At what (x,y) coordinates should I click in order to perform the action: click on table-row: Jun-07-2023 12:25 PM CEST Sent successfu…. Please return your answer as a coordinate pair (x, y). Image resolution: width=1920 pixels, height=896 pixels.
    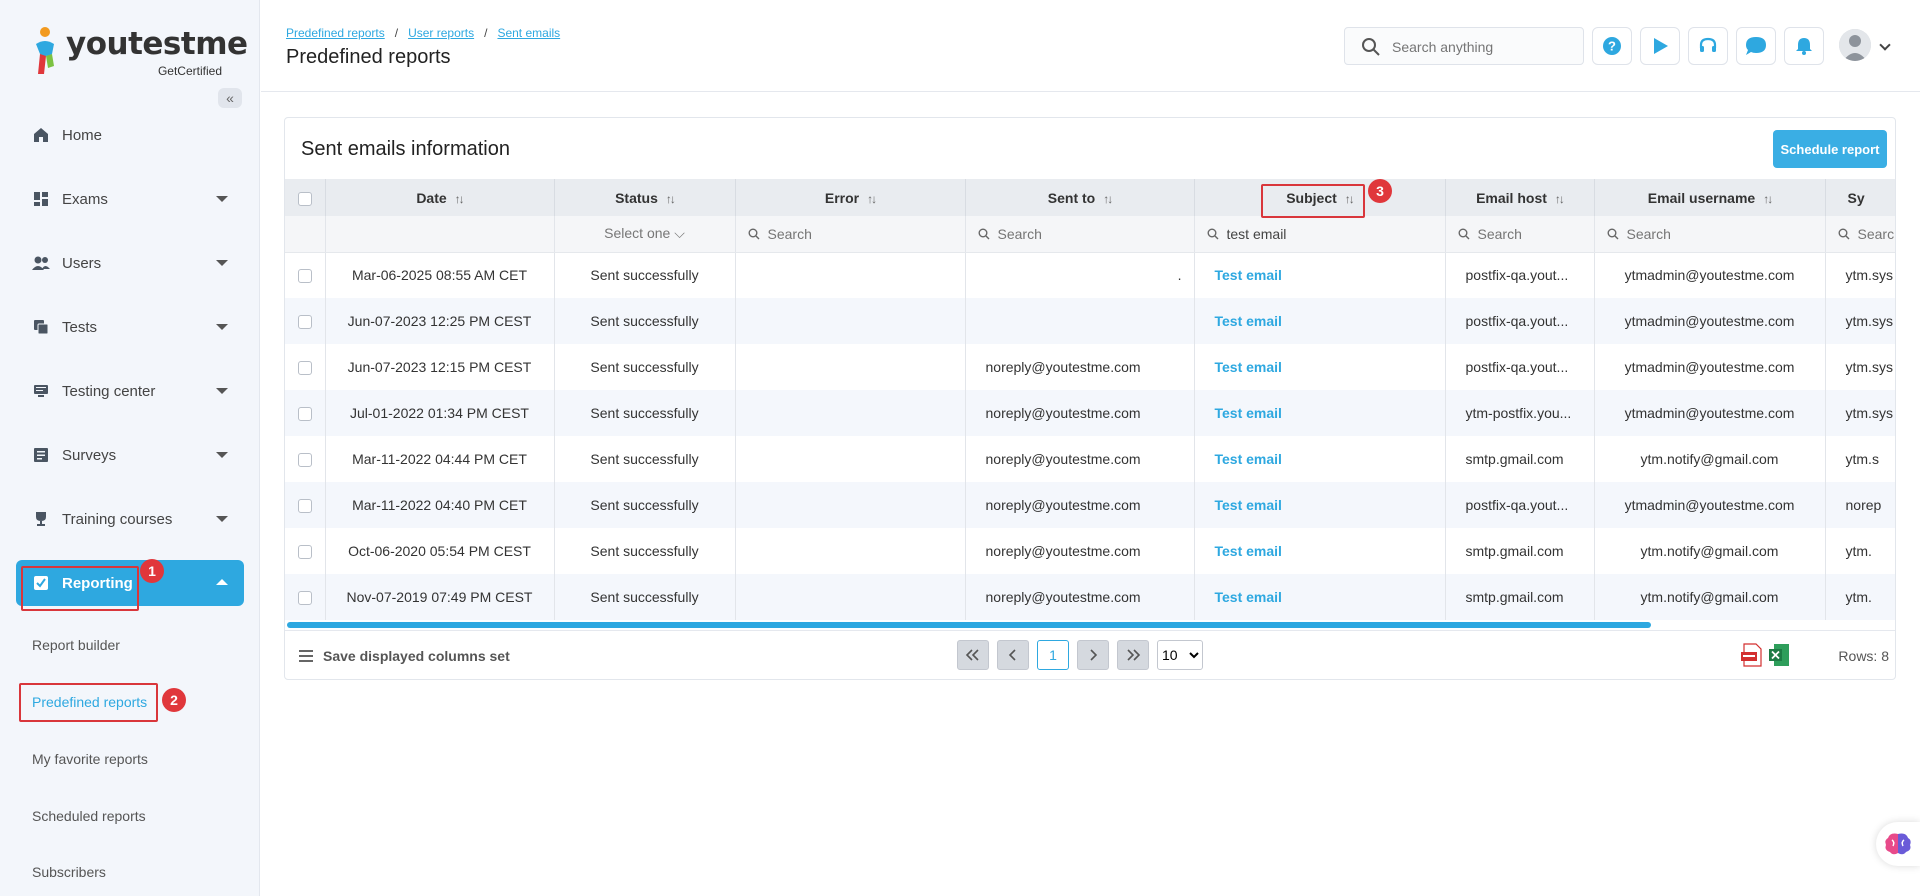
    Looking at the image, I should click on (1090, 321).